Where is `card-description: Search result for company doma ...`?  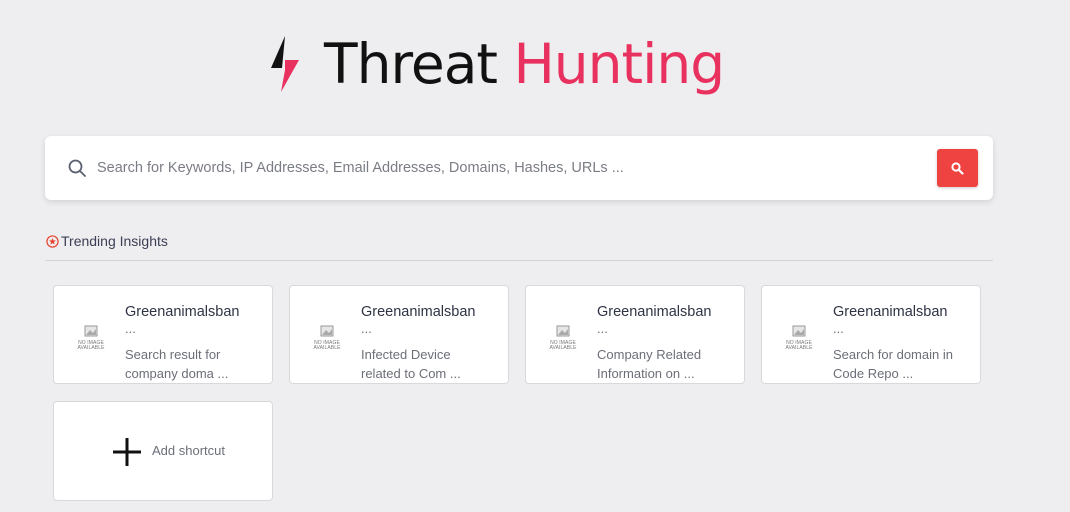 card-description: Search result for company doma ... is located at coordinates (177, 364).